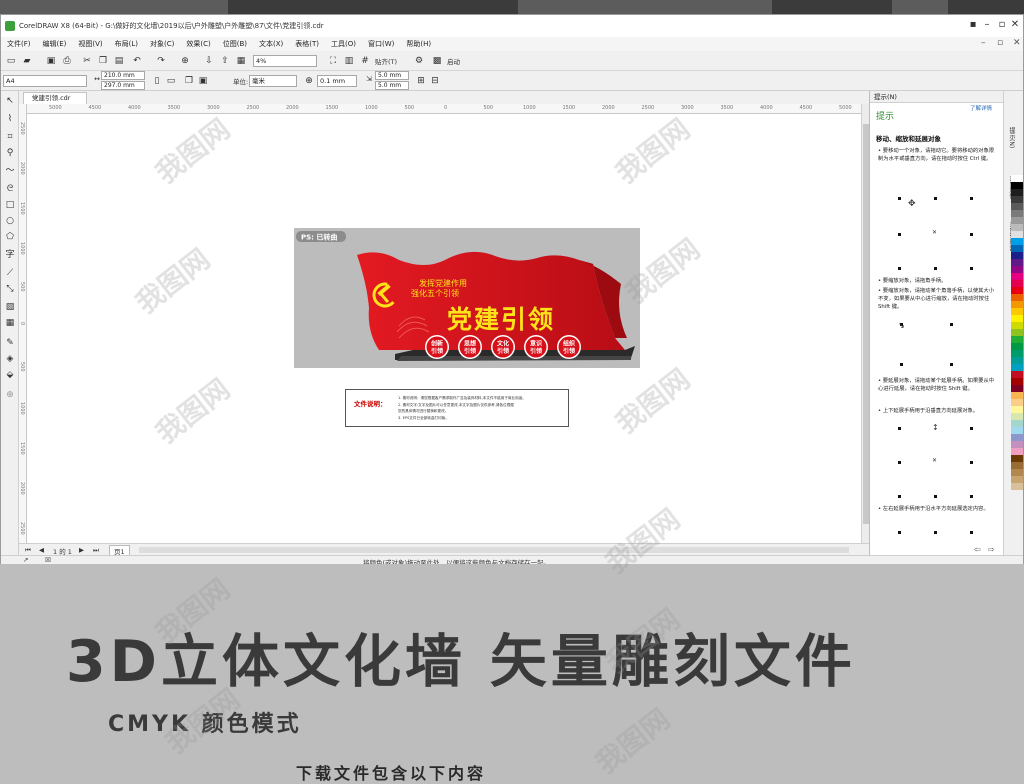 The width and height of the screenshot is (1024, 784). I want to click on no-color-swatch-icon: ☒, so click(48, 560).